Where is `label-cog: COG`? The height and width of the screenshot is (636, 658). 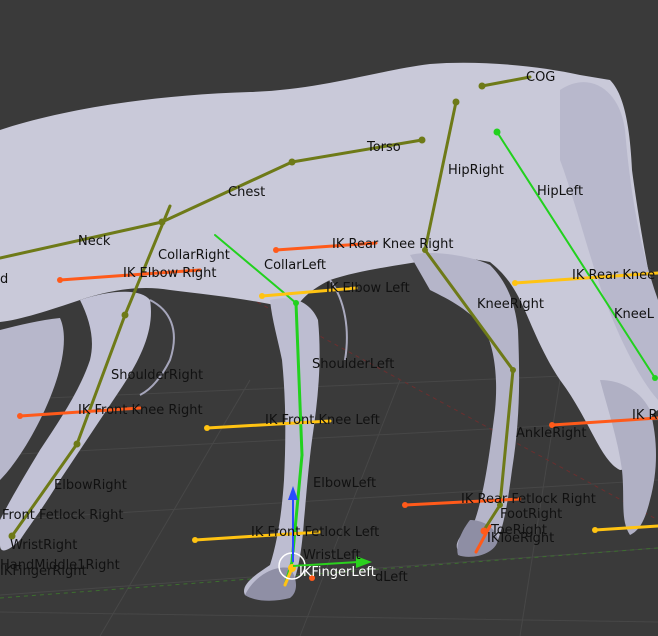
label-cog: COG is located at coordinates (540, 77).